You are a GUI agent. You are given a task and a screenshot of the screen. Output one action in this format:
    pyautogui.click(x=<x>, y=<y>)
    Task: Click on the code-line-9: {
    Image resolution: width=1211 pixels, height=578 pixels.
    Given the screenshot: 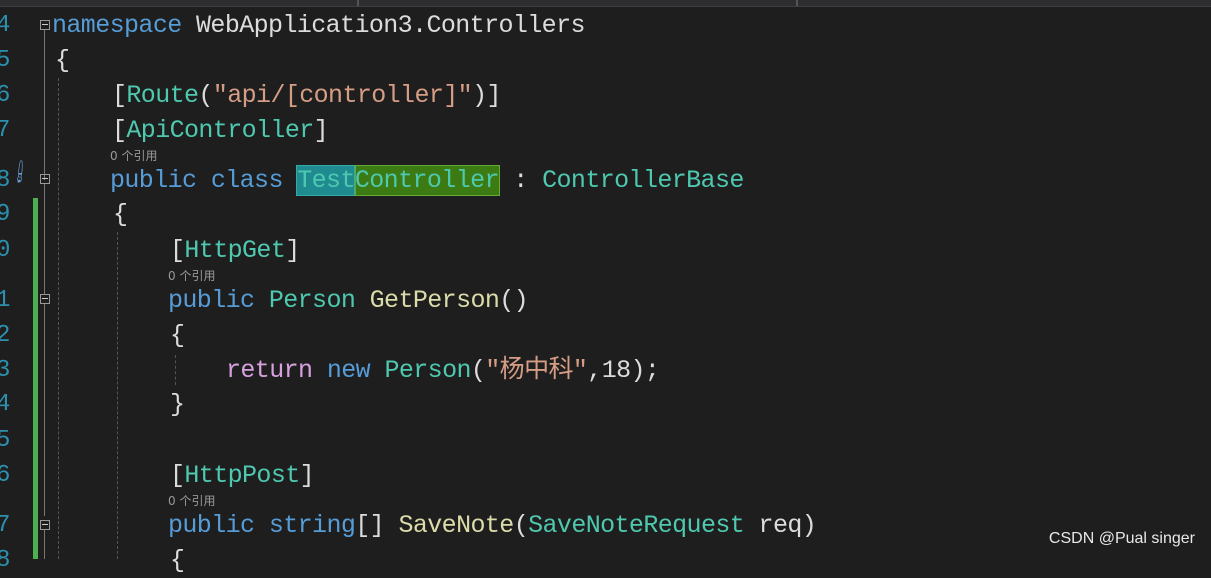 What is the action you would take?
    pyautogui.click(x=120, y=214)
    